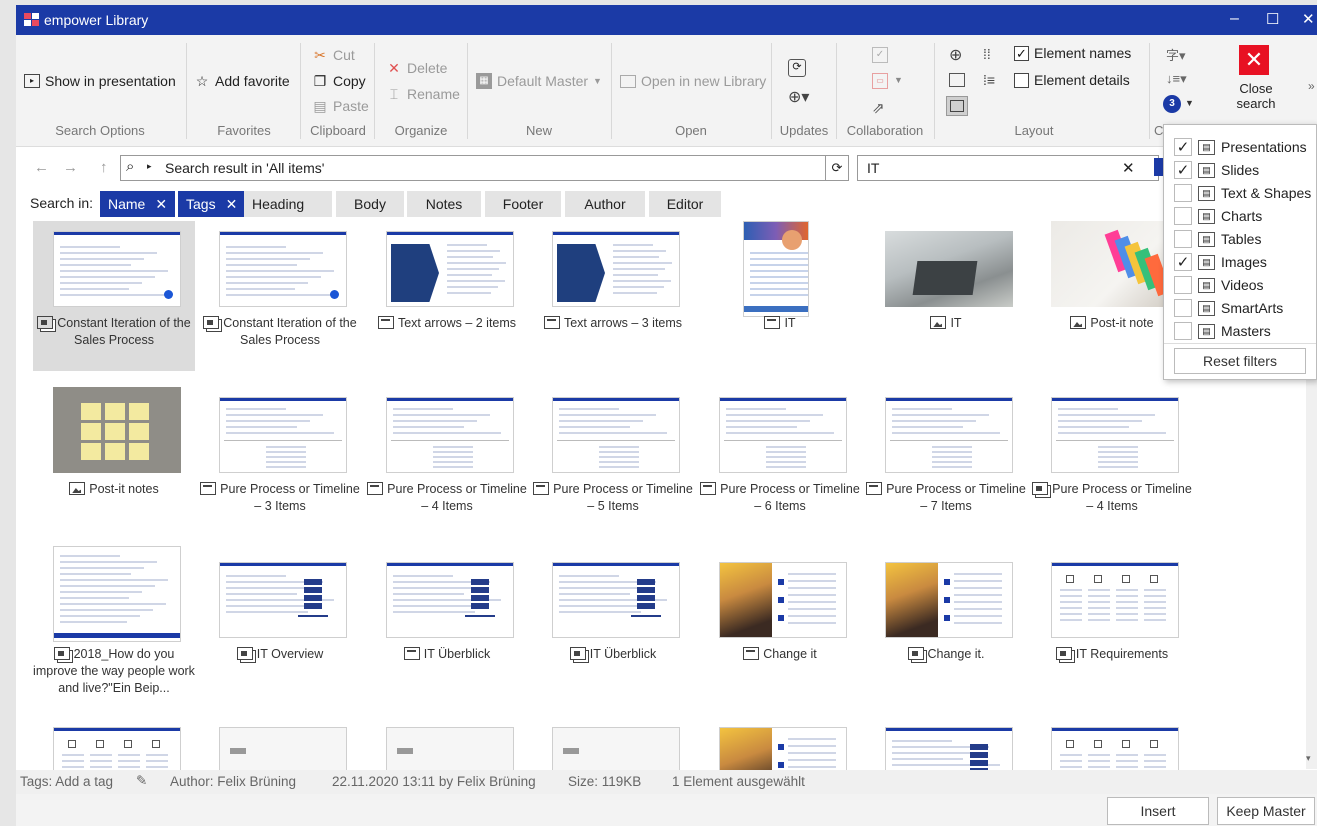 The width and height of the screenshot is (1317, 826). I want to click on result-item: Post-it notes, so click(114, 462).